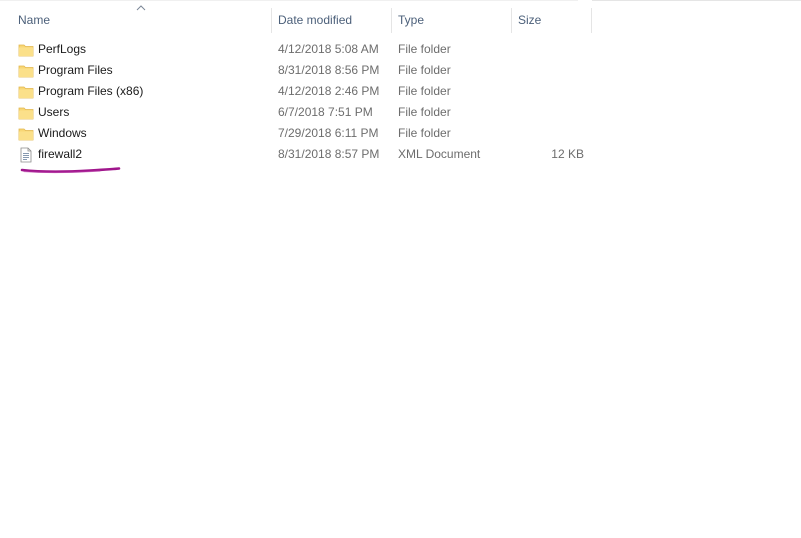 The height and width of the screenshot is (538, 801). What do you see at coordinates (141, 8) in the screenshot?
I see `sort-ascending-icon` at bounding box center [141, 8].